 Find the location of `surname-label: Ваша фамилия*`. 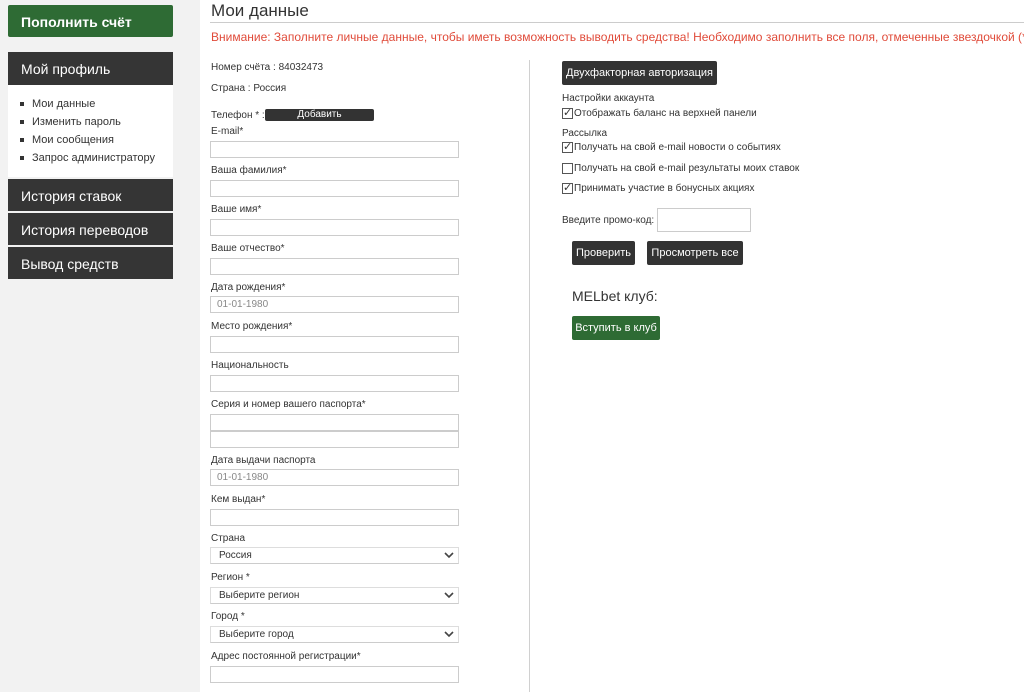

surname-label: Ваша фамилия* is located at coordinates (249, 170).